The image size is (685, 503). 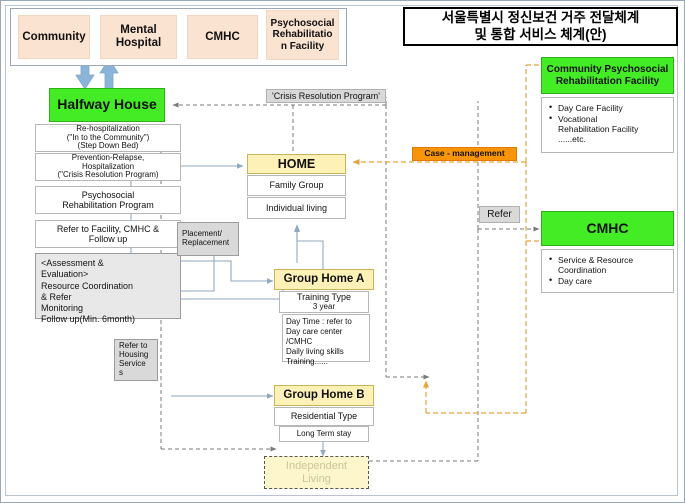 What do you see at coordinates (324, 306) in the screenshot?
I see `group-home-a-type-sub: 3 year` at bounding box center [324, 306].